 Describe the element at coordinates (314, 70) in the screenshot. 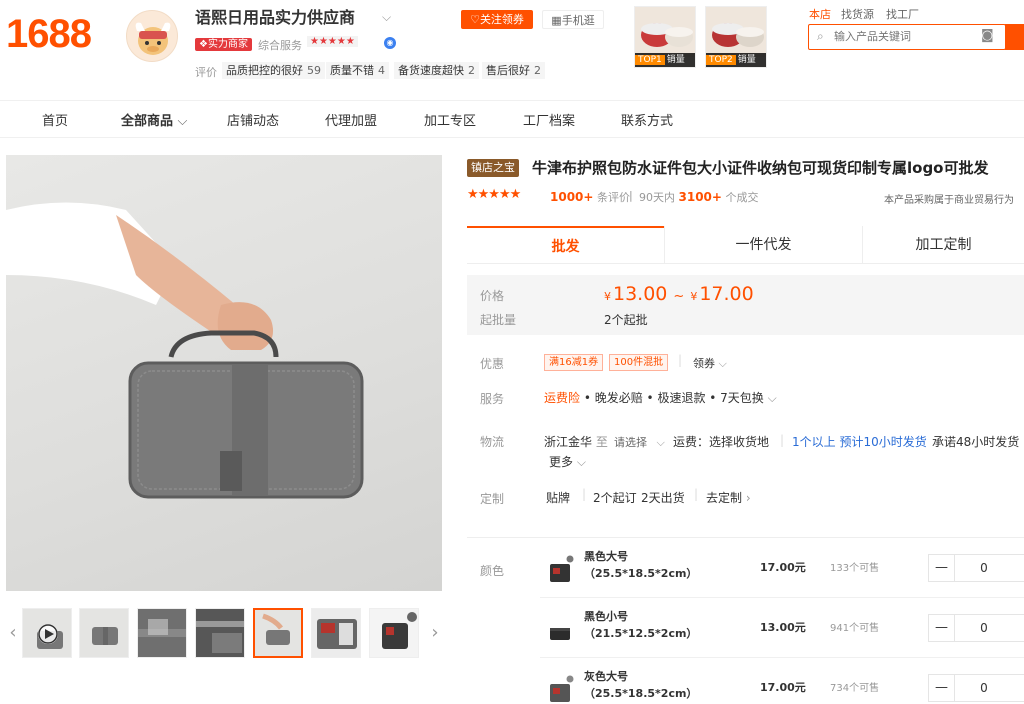

I see `eval-tag-count: 59` at that location.